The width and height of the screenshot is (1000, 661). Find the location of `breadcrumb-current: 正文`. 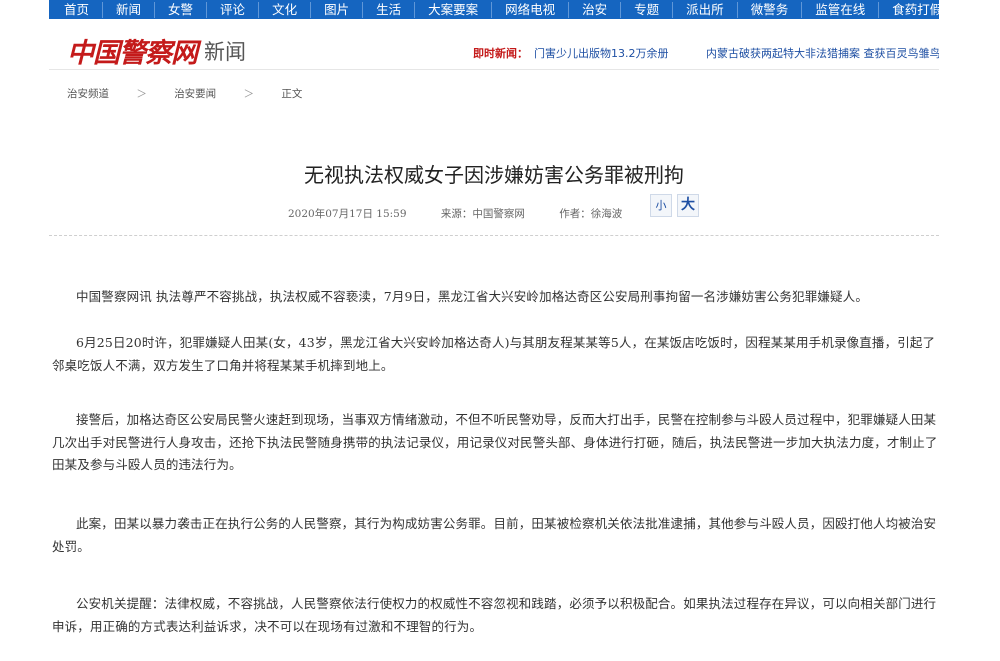

breadcrumb-current: 正文 is located at coordinates (292, 94).